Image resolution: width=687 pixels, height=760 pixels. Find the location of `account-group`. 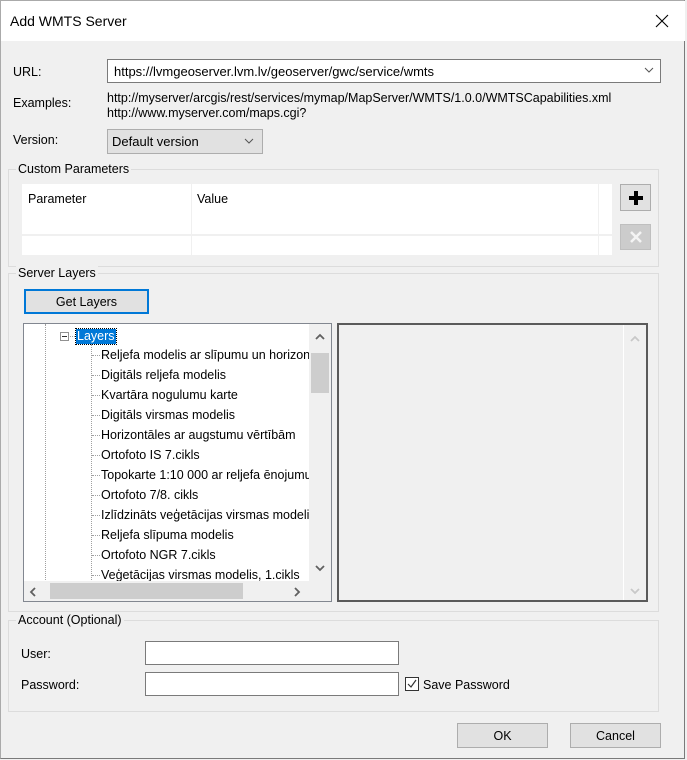

account-group is located at coordinates (333, 666).